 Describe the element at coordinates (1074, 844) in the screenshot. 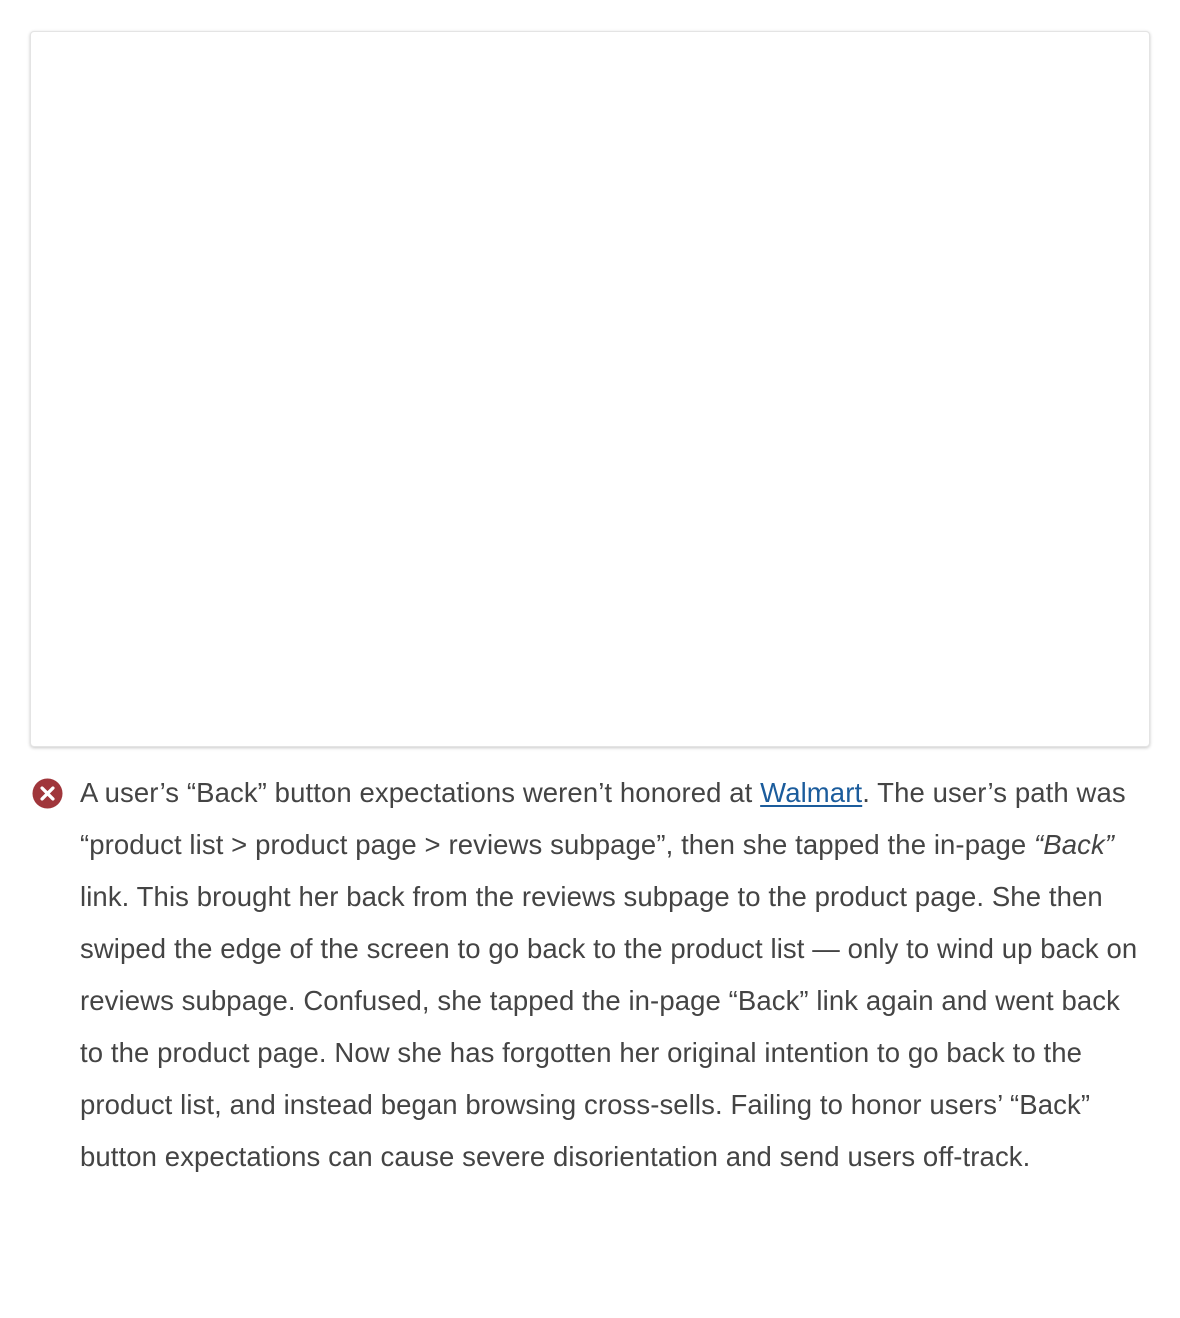

I see `caption-emphasis: “Back”` at that location.